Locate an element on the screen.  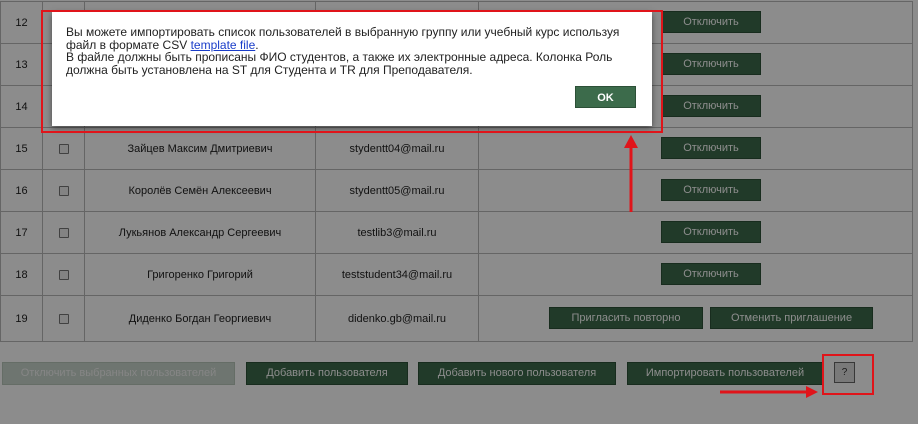
arrow-up is located at coordinates (631, 173).